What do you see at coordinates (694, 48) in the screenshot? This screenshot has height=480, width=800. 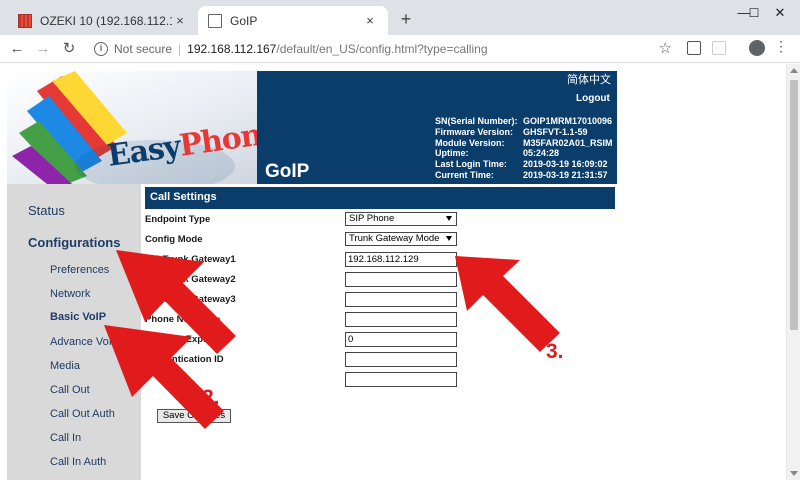 I see `extension-icon` at bounding box center [694, 48].